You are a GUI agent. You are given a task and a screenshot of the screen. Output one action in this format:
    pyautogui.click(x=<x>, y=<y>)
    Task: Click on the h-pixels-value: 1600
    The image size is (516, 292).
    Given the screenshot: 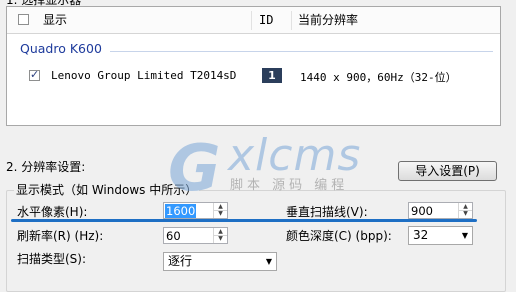 What is the action you would take?
    pyautogui.click(x=181, y=211)
    